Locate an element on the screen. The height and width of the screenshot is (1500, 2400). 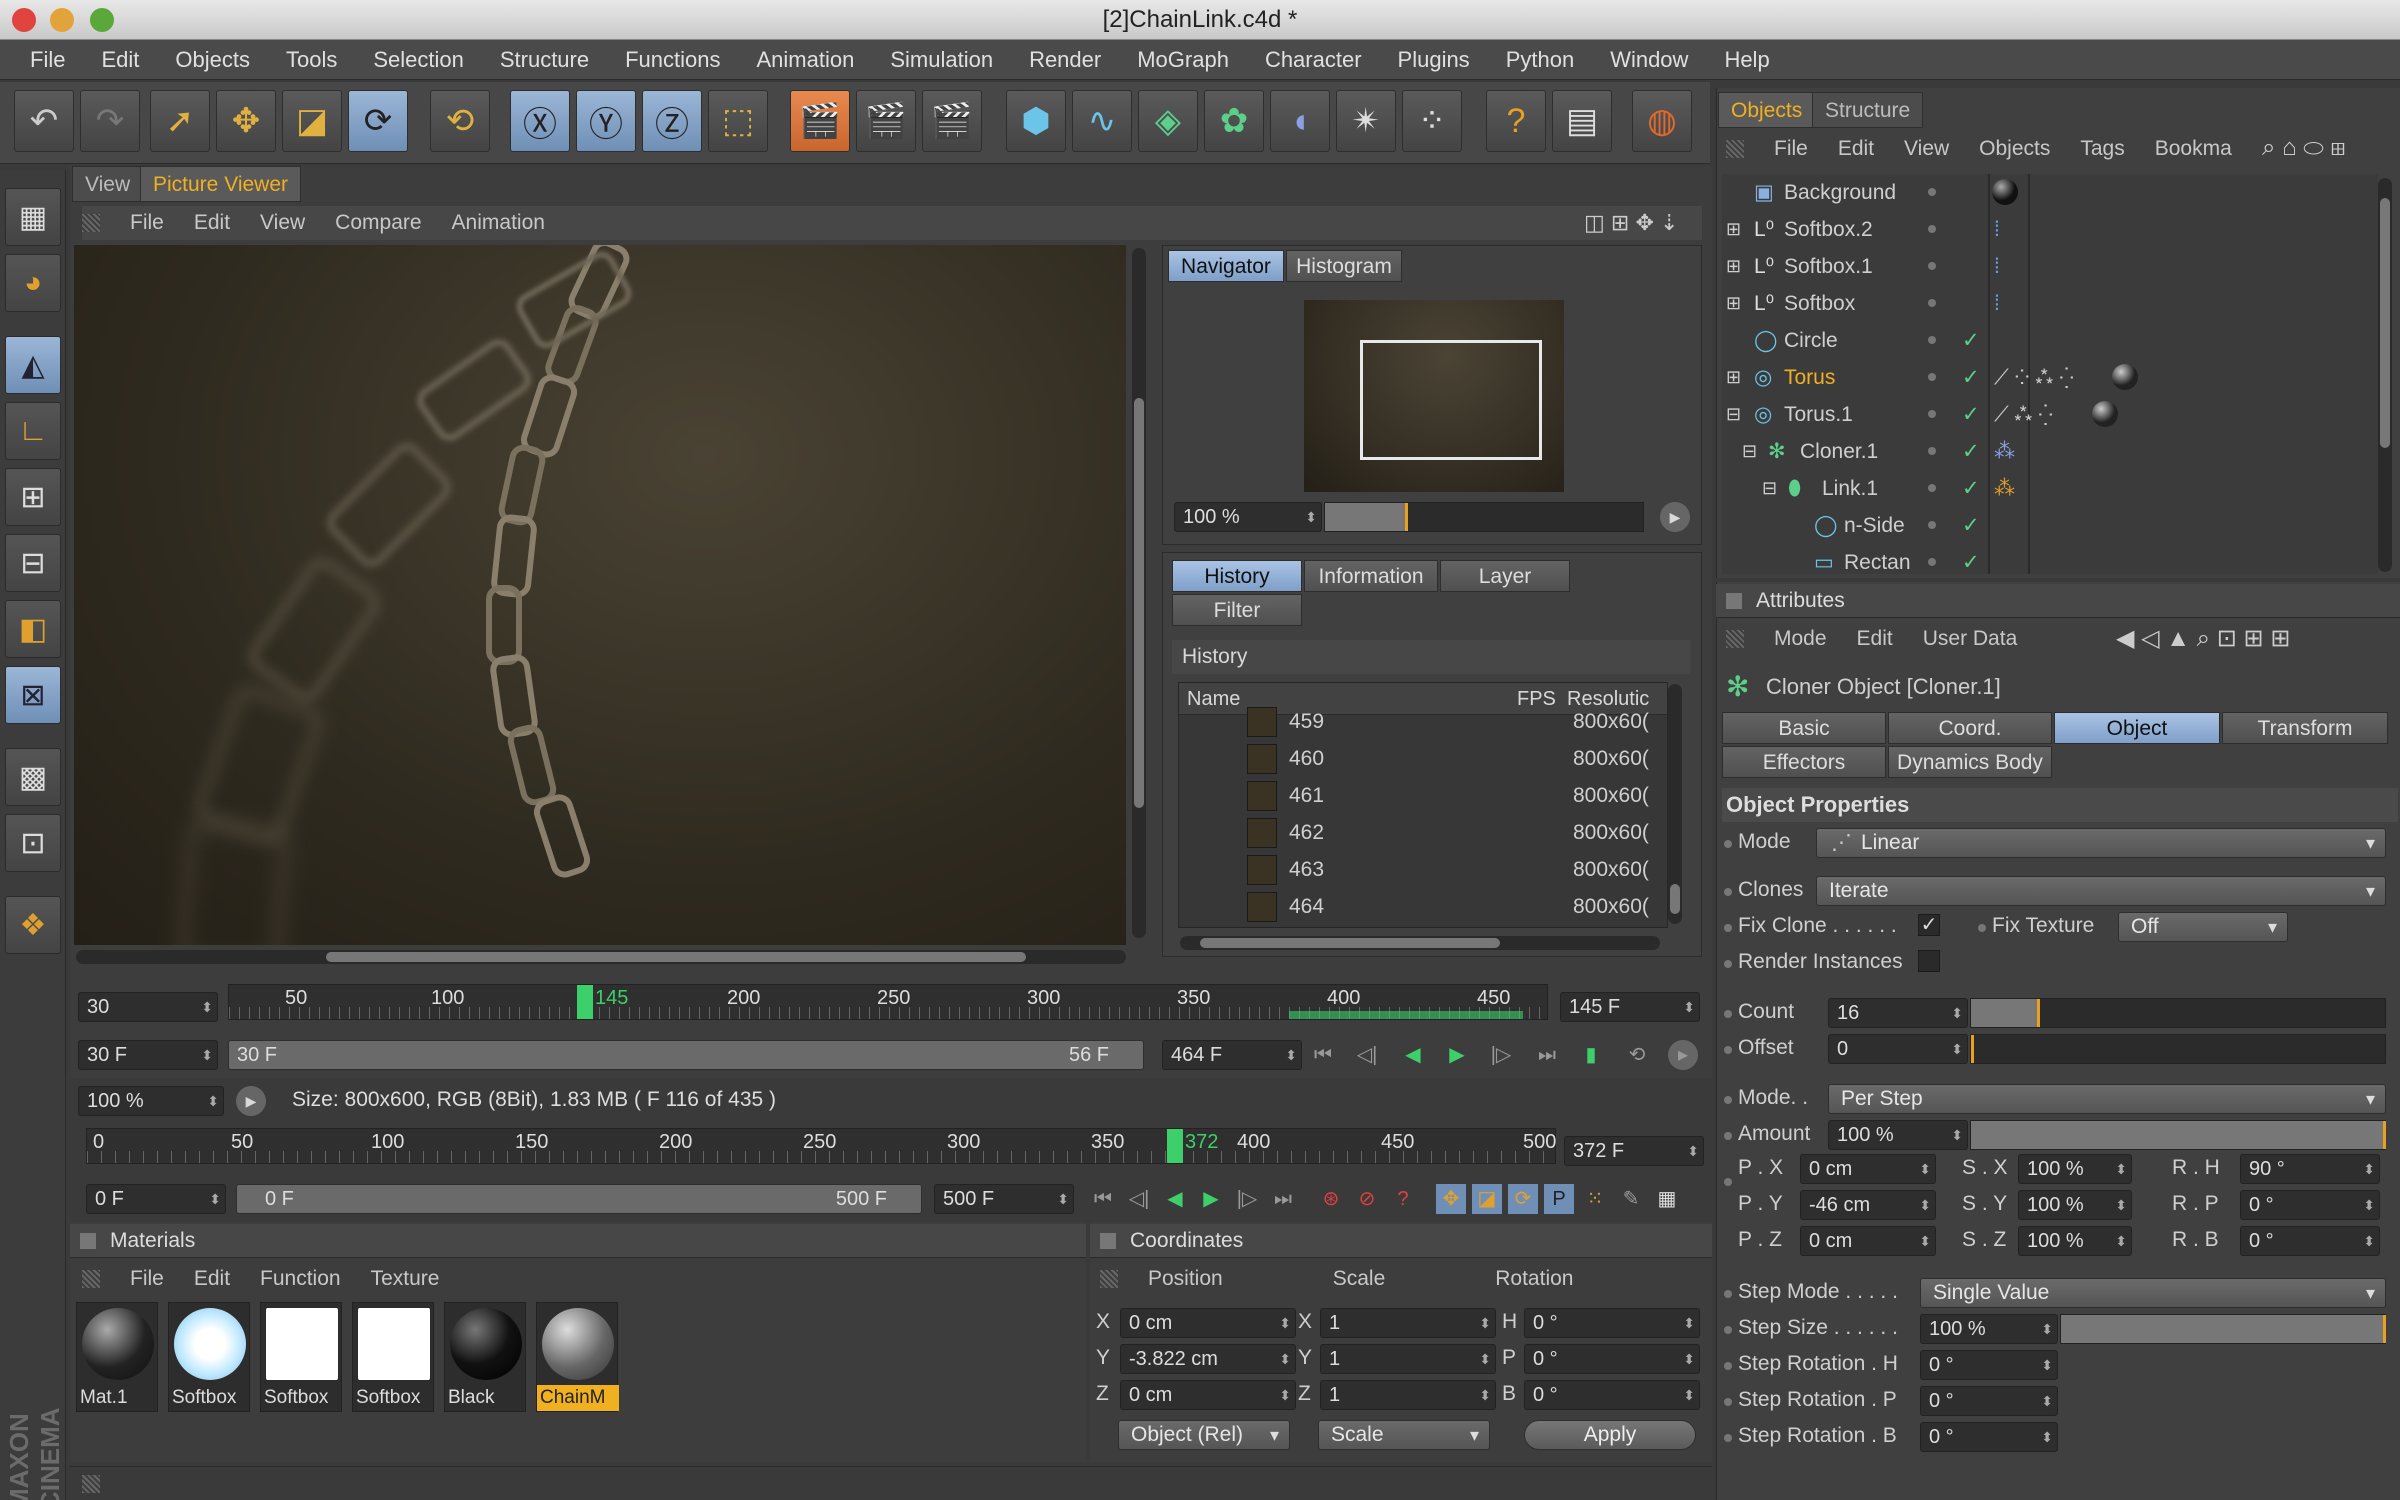
objects-menu-bookmarks: Bookma is located at coordinates (2193, 149).